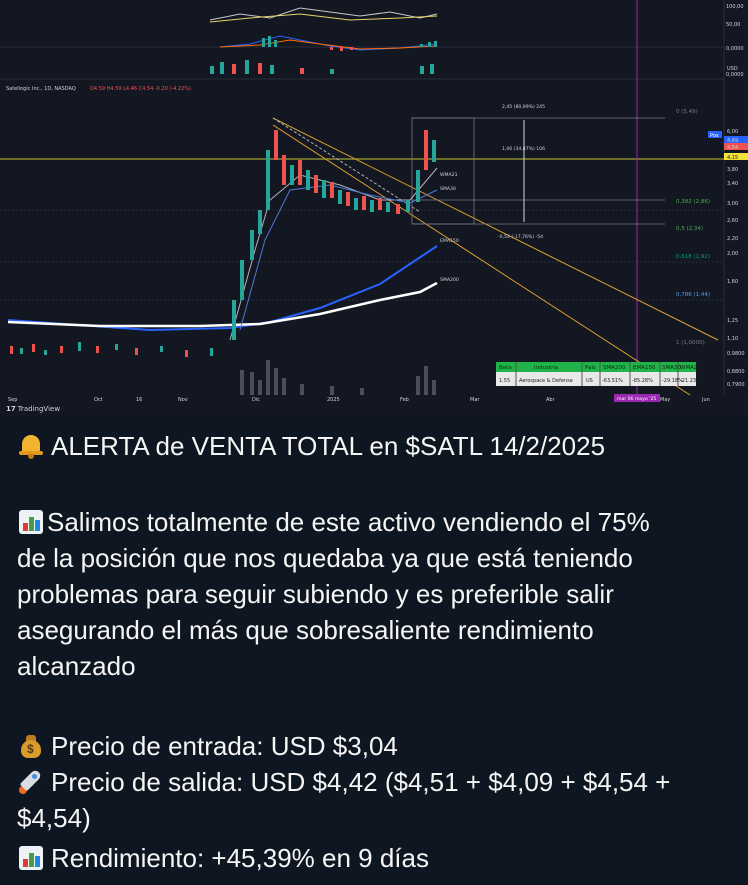 This screenshot has width=748, height=885. I want to click on table-header-cell: SMA200, so click(614, 368).